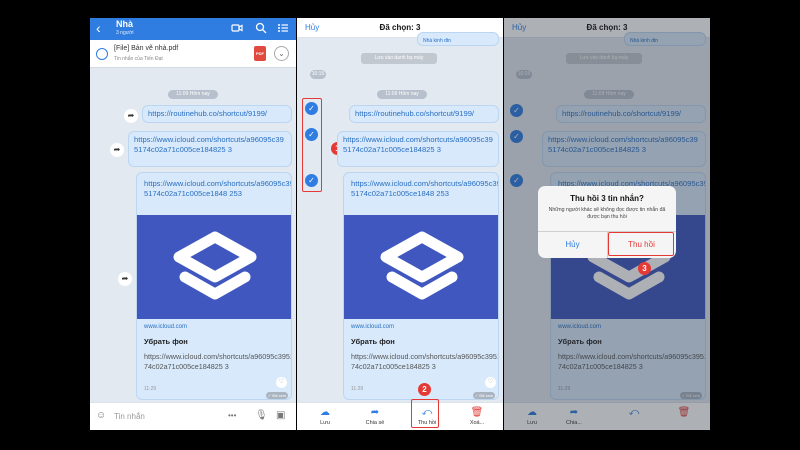 Image resolution: width=800 pixels, height=450 pixels. Describe the element at coordinates (375, 423) in the screenshot. I see `action-label: Chia sẻ` at that location.